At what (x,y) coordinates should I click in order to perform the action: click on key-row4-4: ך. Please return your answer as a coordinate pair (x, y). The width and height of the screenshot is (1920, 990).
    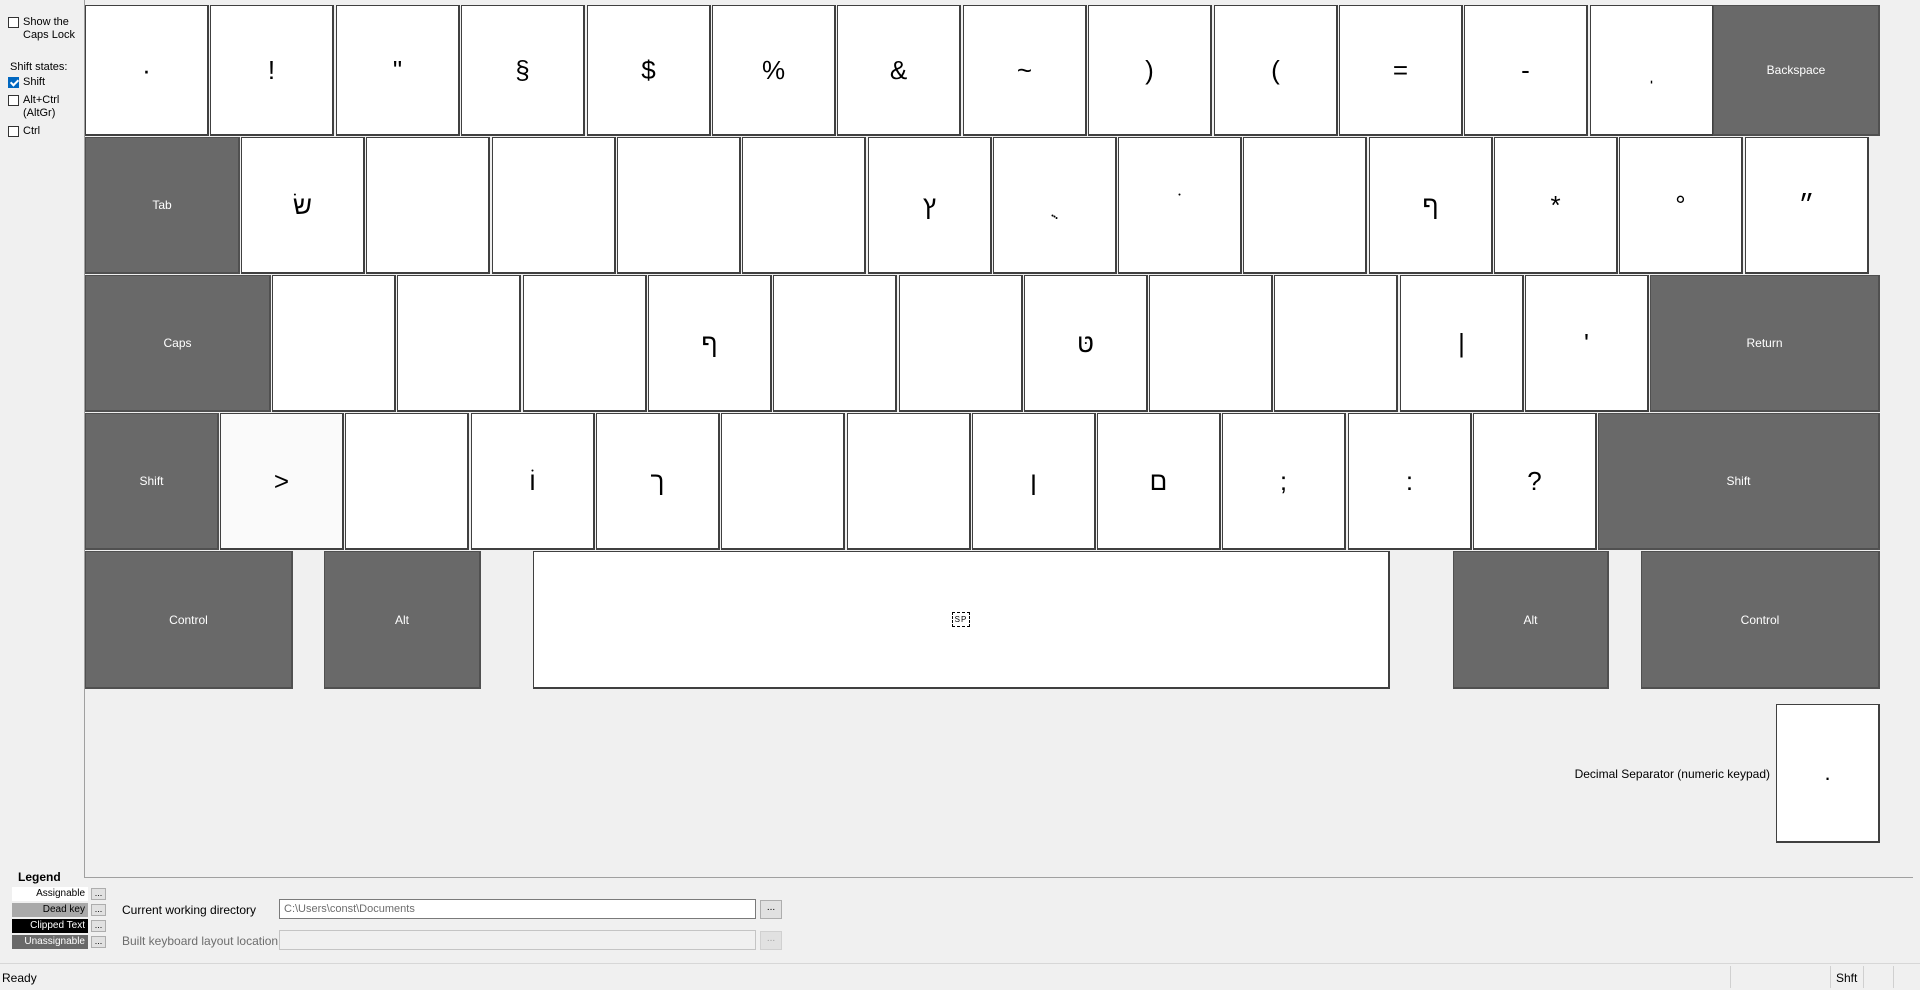
    Looking at the image, I should click on (658, 481).